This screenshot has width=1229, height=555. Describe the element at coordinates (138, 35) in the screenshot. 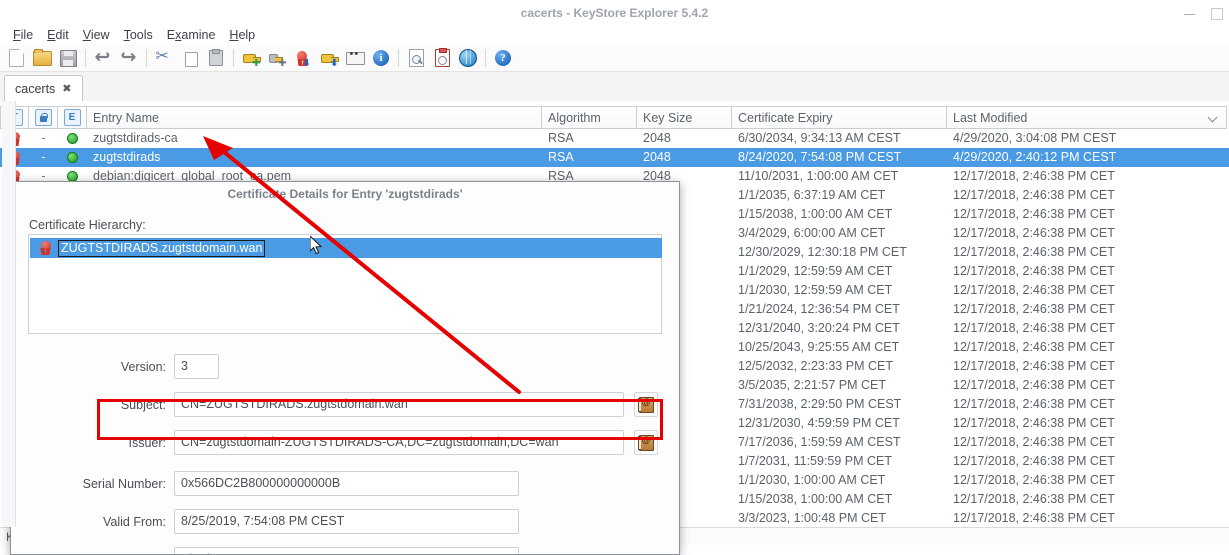

I see `menu-tools: Tools` at that location.